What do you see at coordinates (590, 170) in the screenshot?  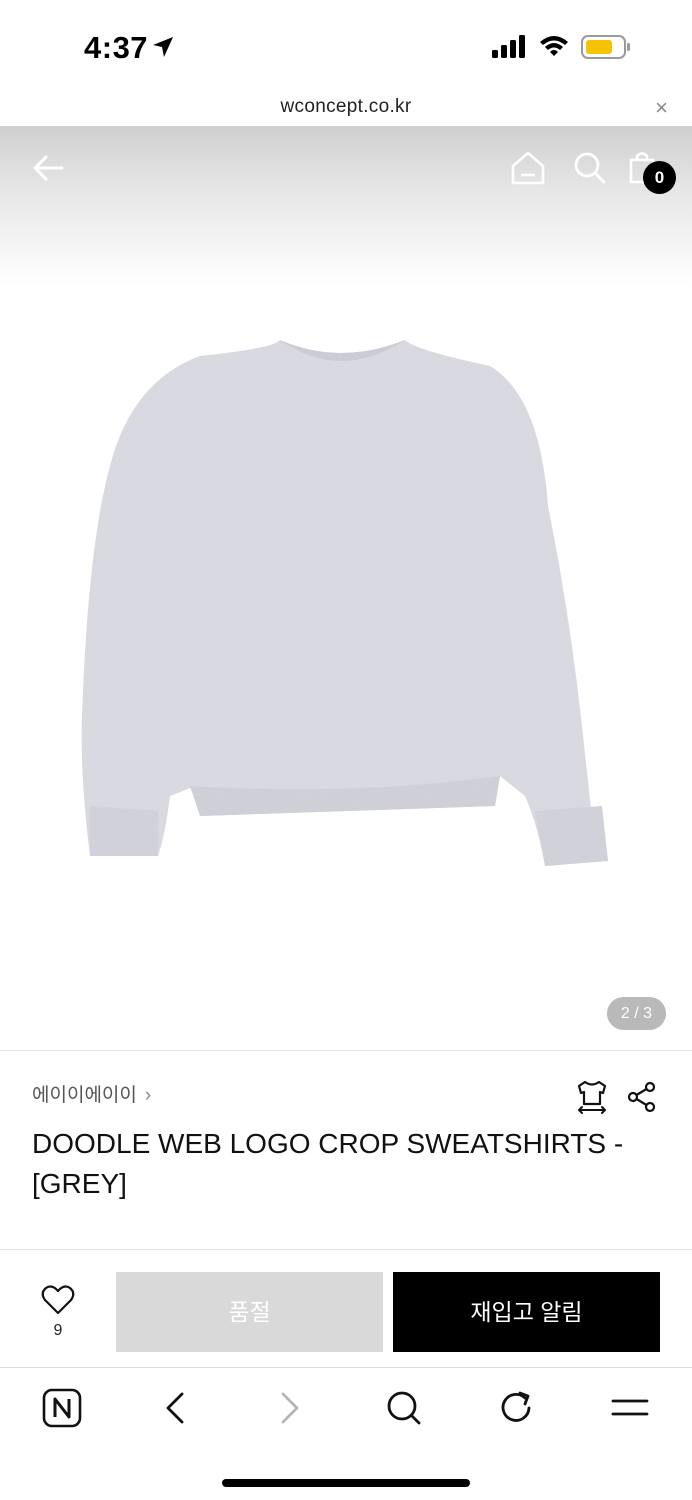 I see `search-icon` at bounding box center [590, 170].